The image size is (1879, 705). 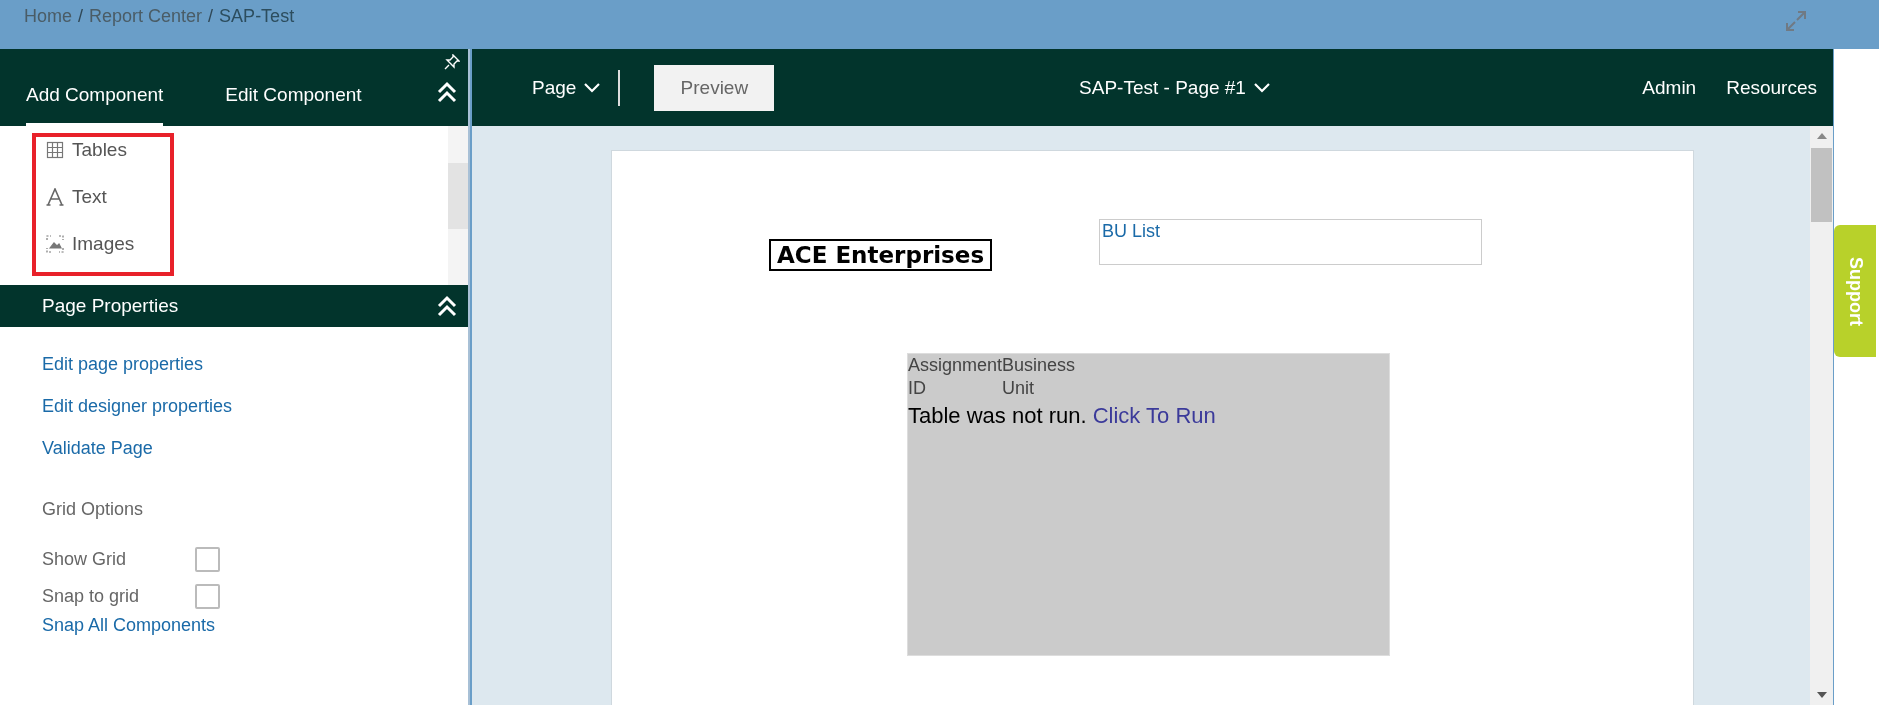 I want to click on table-message: Table was not run., so click(x=997, y=415).